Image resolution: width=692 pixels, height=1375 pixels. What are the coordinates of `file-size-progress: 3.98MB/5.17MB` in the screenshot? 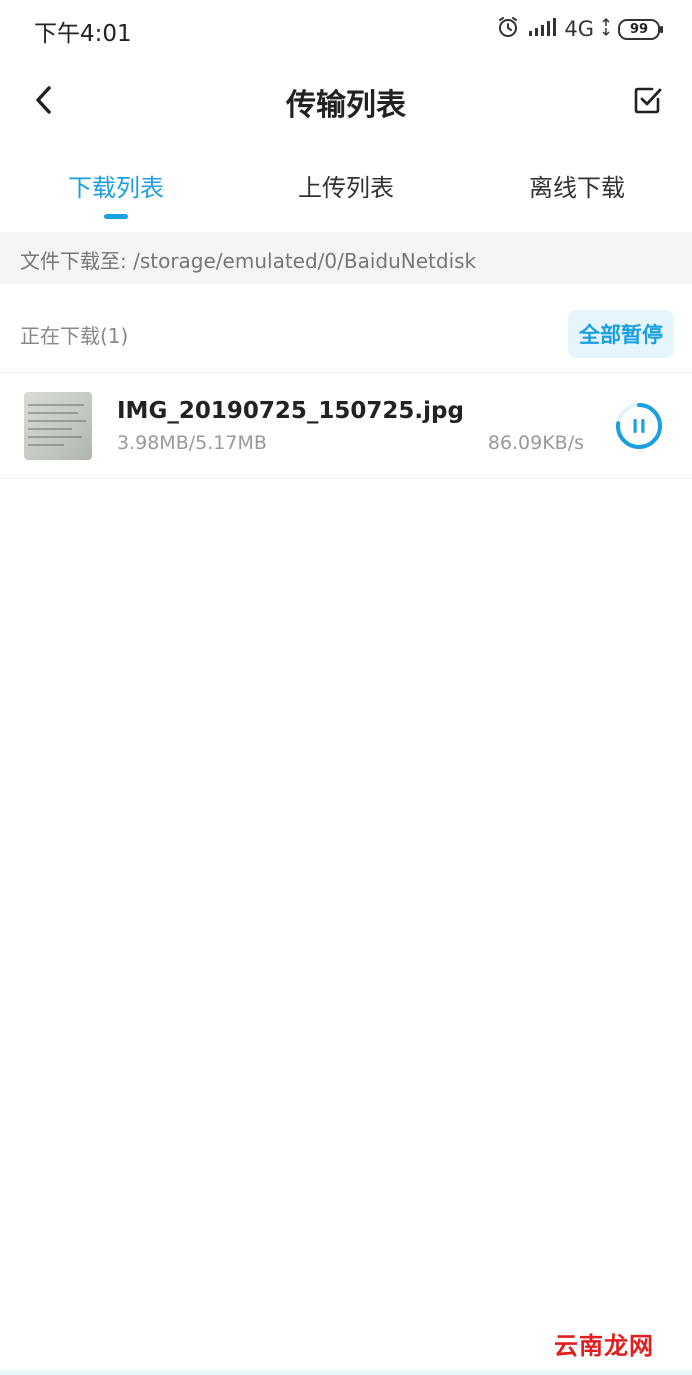 It's located at (192, 443).